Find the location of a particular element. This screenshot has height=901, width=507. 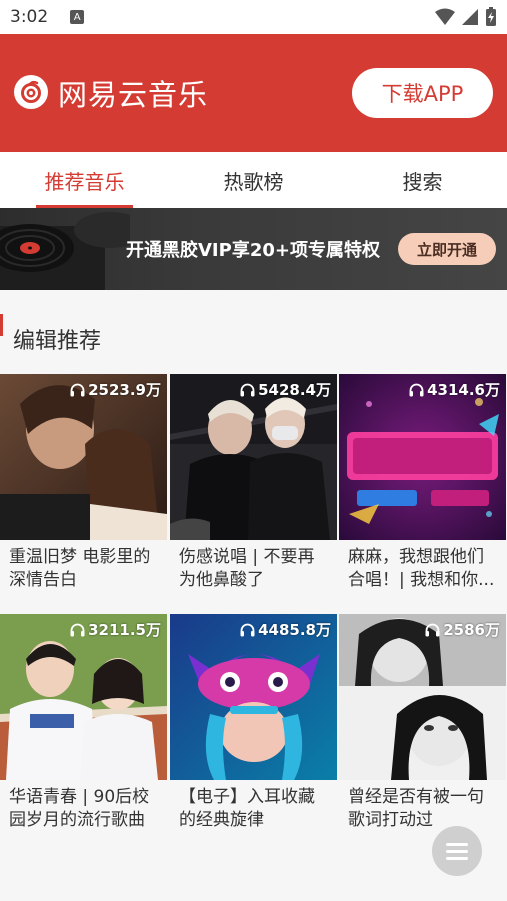

tab-search: 搜索 is located at coordinates (422, 180).